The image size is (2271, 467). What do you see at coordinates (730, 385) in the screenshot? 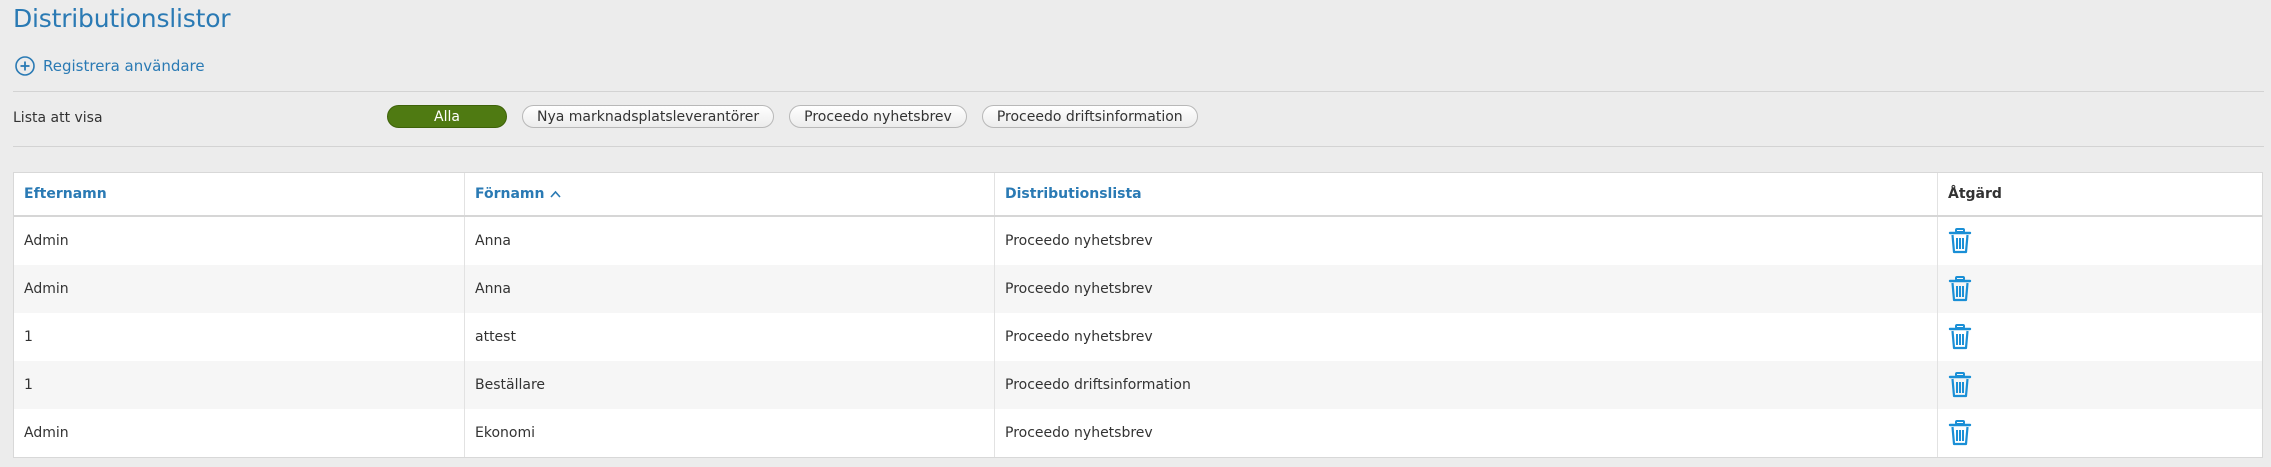
I see `cell-fornamn: Beställare` at bounding box center [730, 385].